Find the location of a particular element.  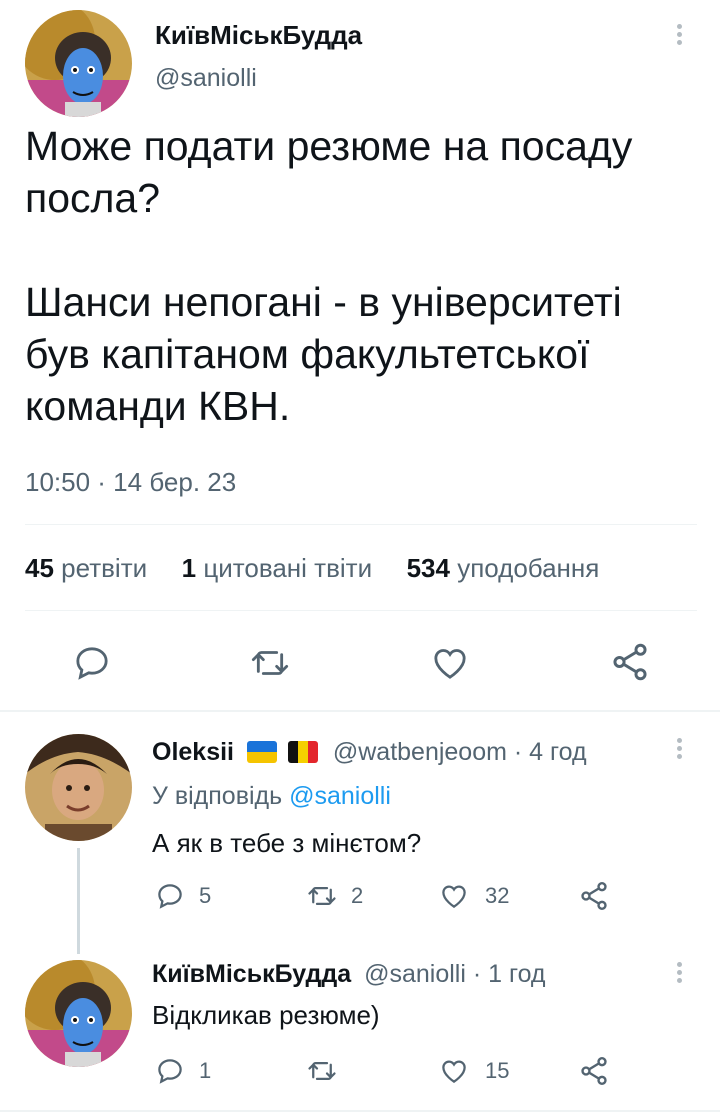

timestamp: 10:50 · 14 бер. 23 is located at coordinates (130, 482).